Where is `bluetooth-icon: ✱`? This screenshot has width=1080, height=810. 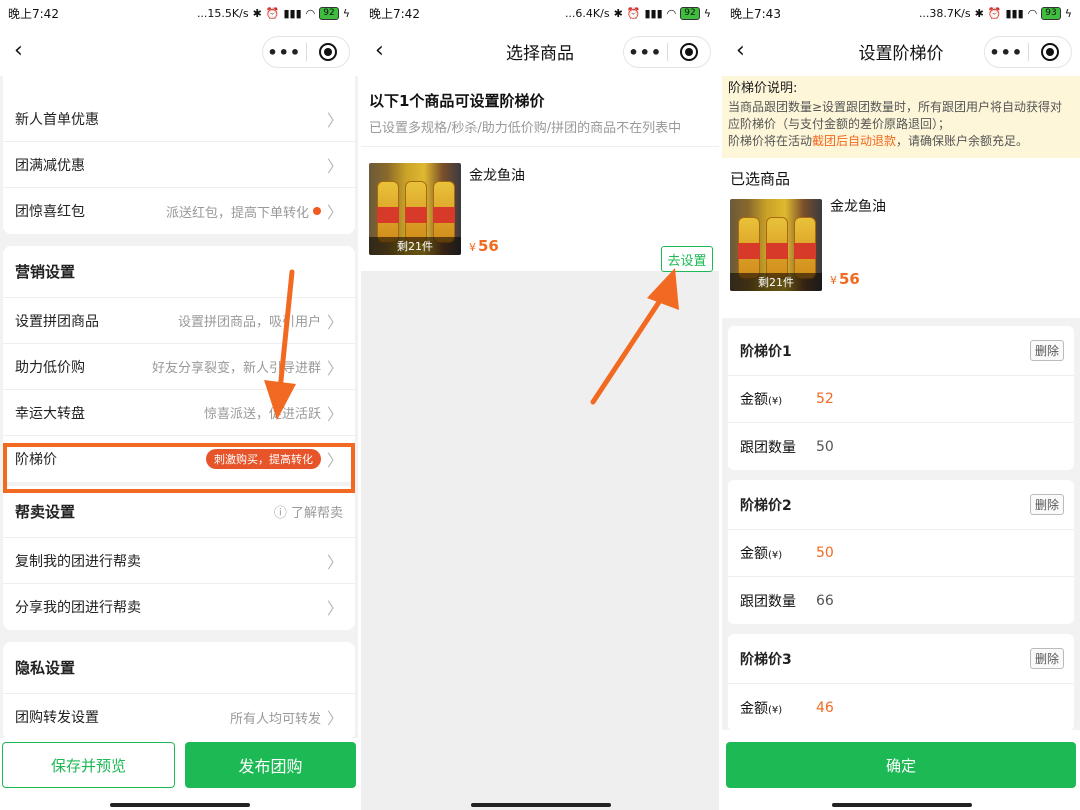
bluetooth-icon: ✱ is located at coordinates (257, 13).